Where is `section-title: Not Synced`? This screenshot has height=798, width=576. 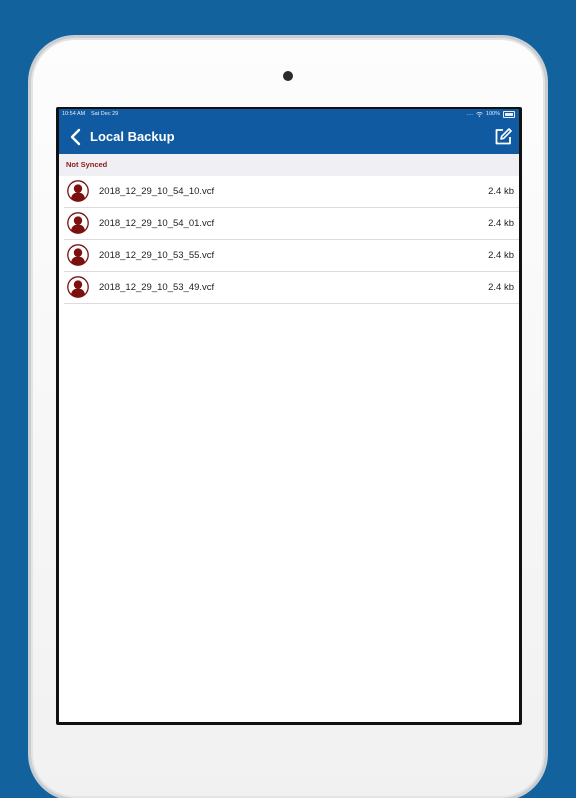
section-title: Not Synced is located at coordinates (87, 164).